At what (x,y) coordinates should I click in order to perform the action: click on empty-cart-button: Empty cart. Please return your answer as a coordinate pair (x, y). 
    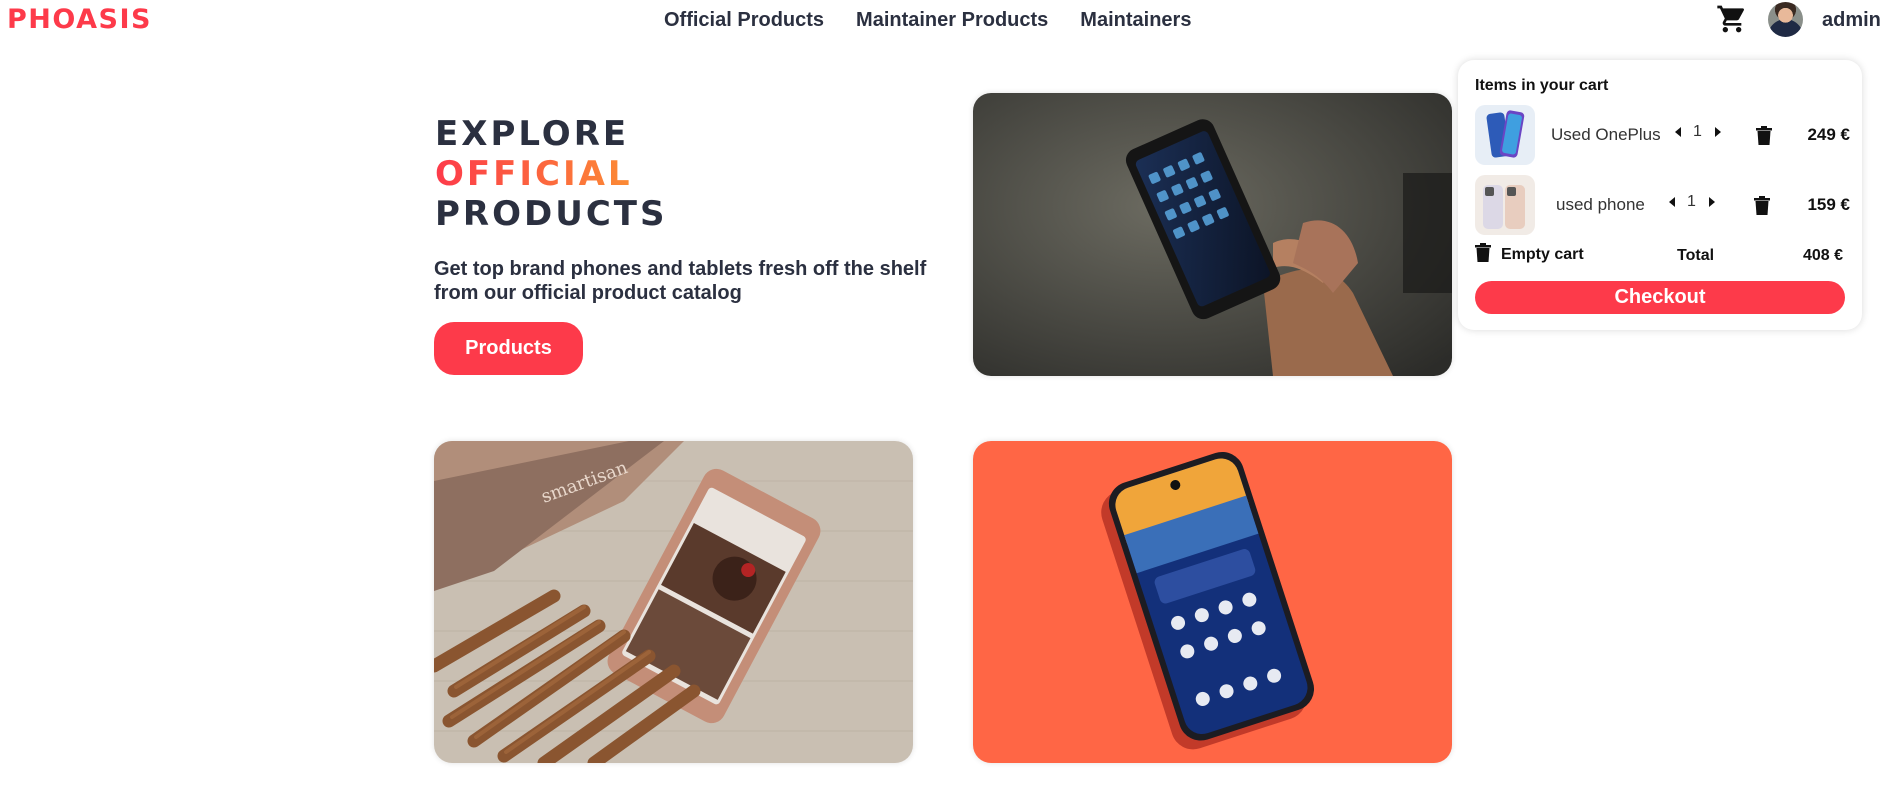
    Looking at the image, I should click on (1529, 255).